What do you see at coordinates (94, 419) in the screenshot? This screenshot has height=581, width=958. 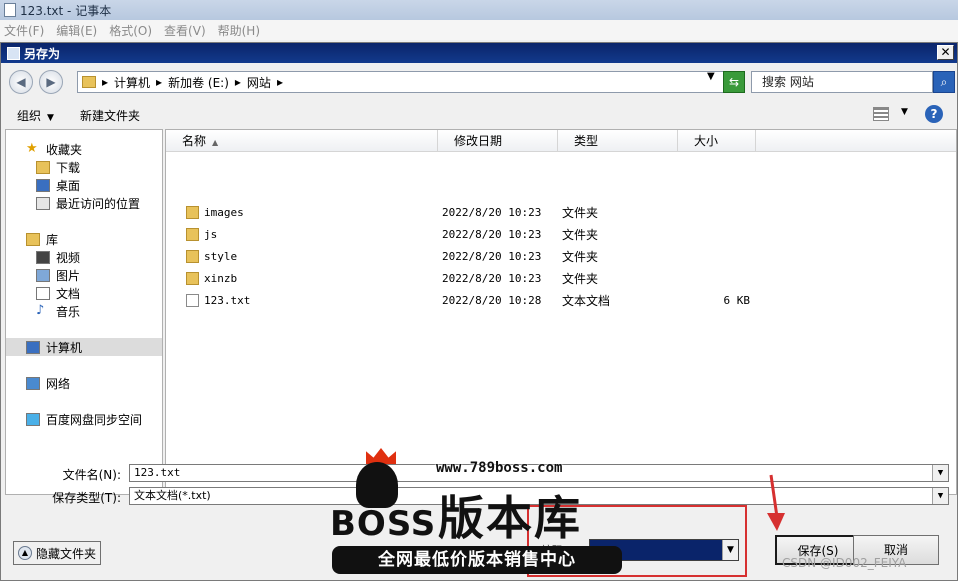 I see `nav-item-label: 百度网盘同步空间` at bounding box center [94, 419].